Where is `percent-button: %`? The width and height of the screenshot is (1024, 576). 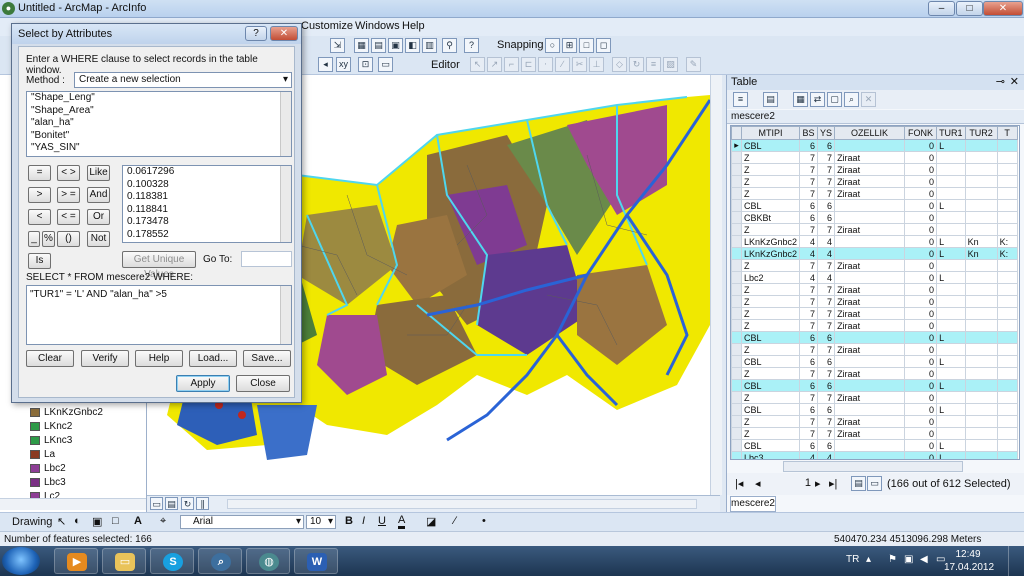 percent-button: % is located at coordinates (48, 239).